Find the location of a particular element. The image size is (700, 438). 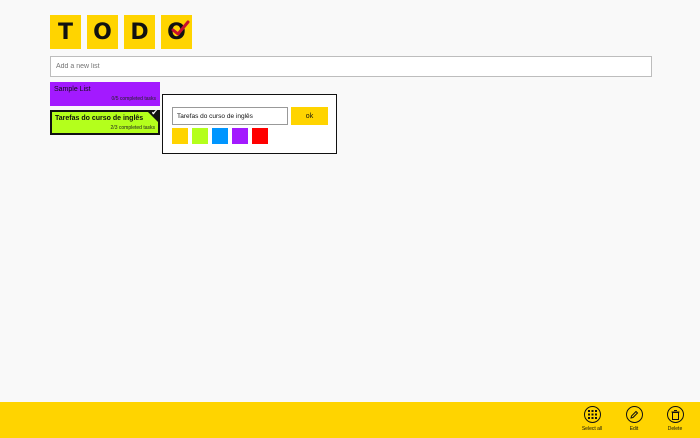

logo-letter: O is located at coordinates (102, 32).